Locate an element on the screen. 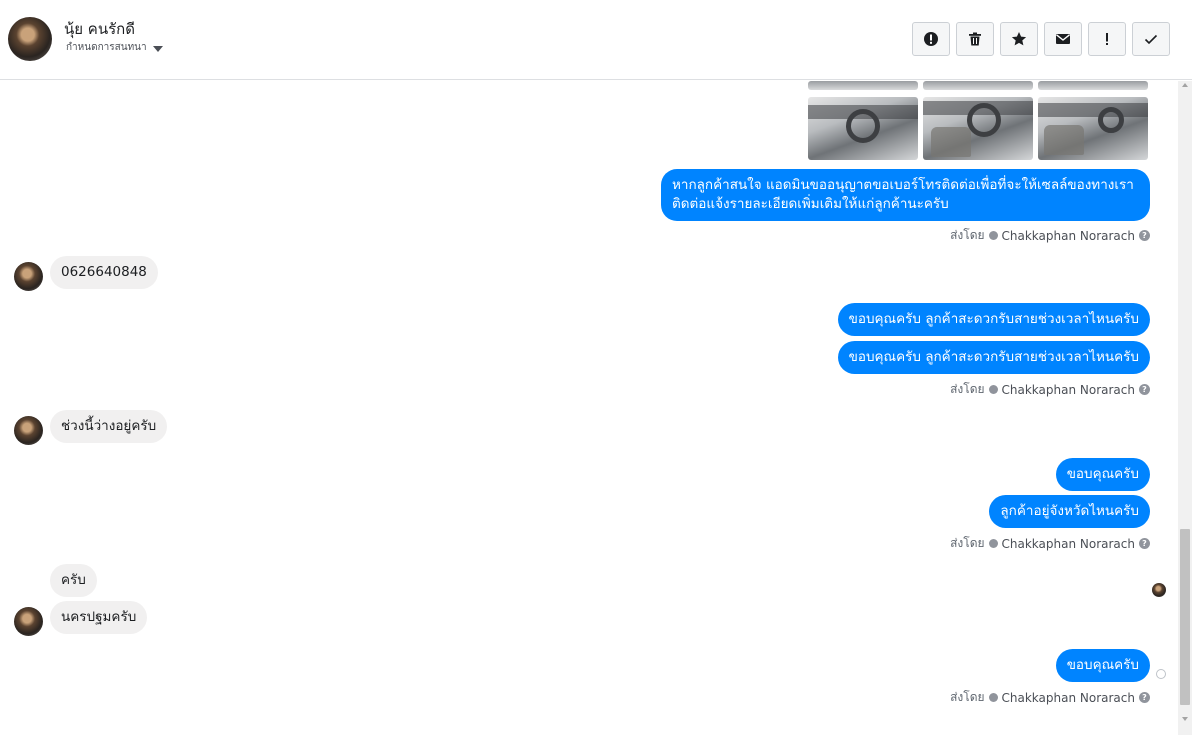 The image size is (1192, 735). scroll-down-arrow-icon is located at coordinates (1185, 719).